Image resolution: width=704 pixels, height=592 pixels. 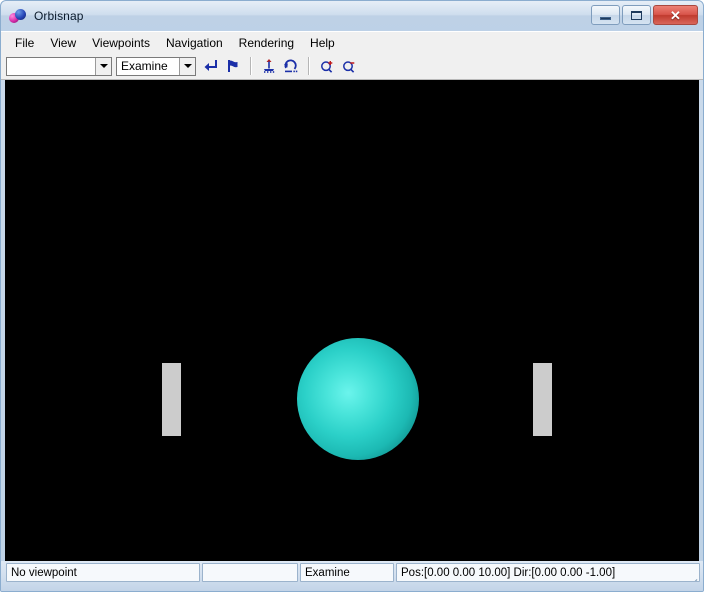 I want to click on nav-mode-select: Examine, so click(x=156, y=66).